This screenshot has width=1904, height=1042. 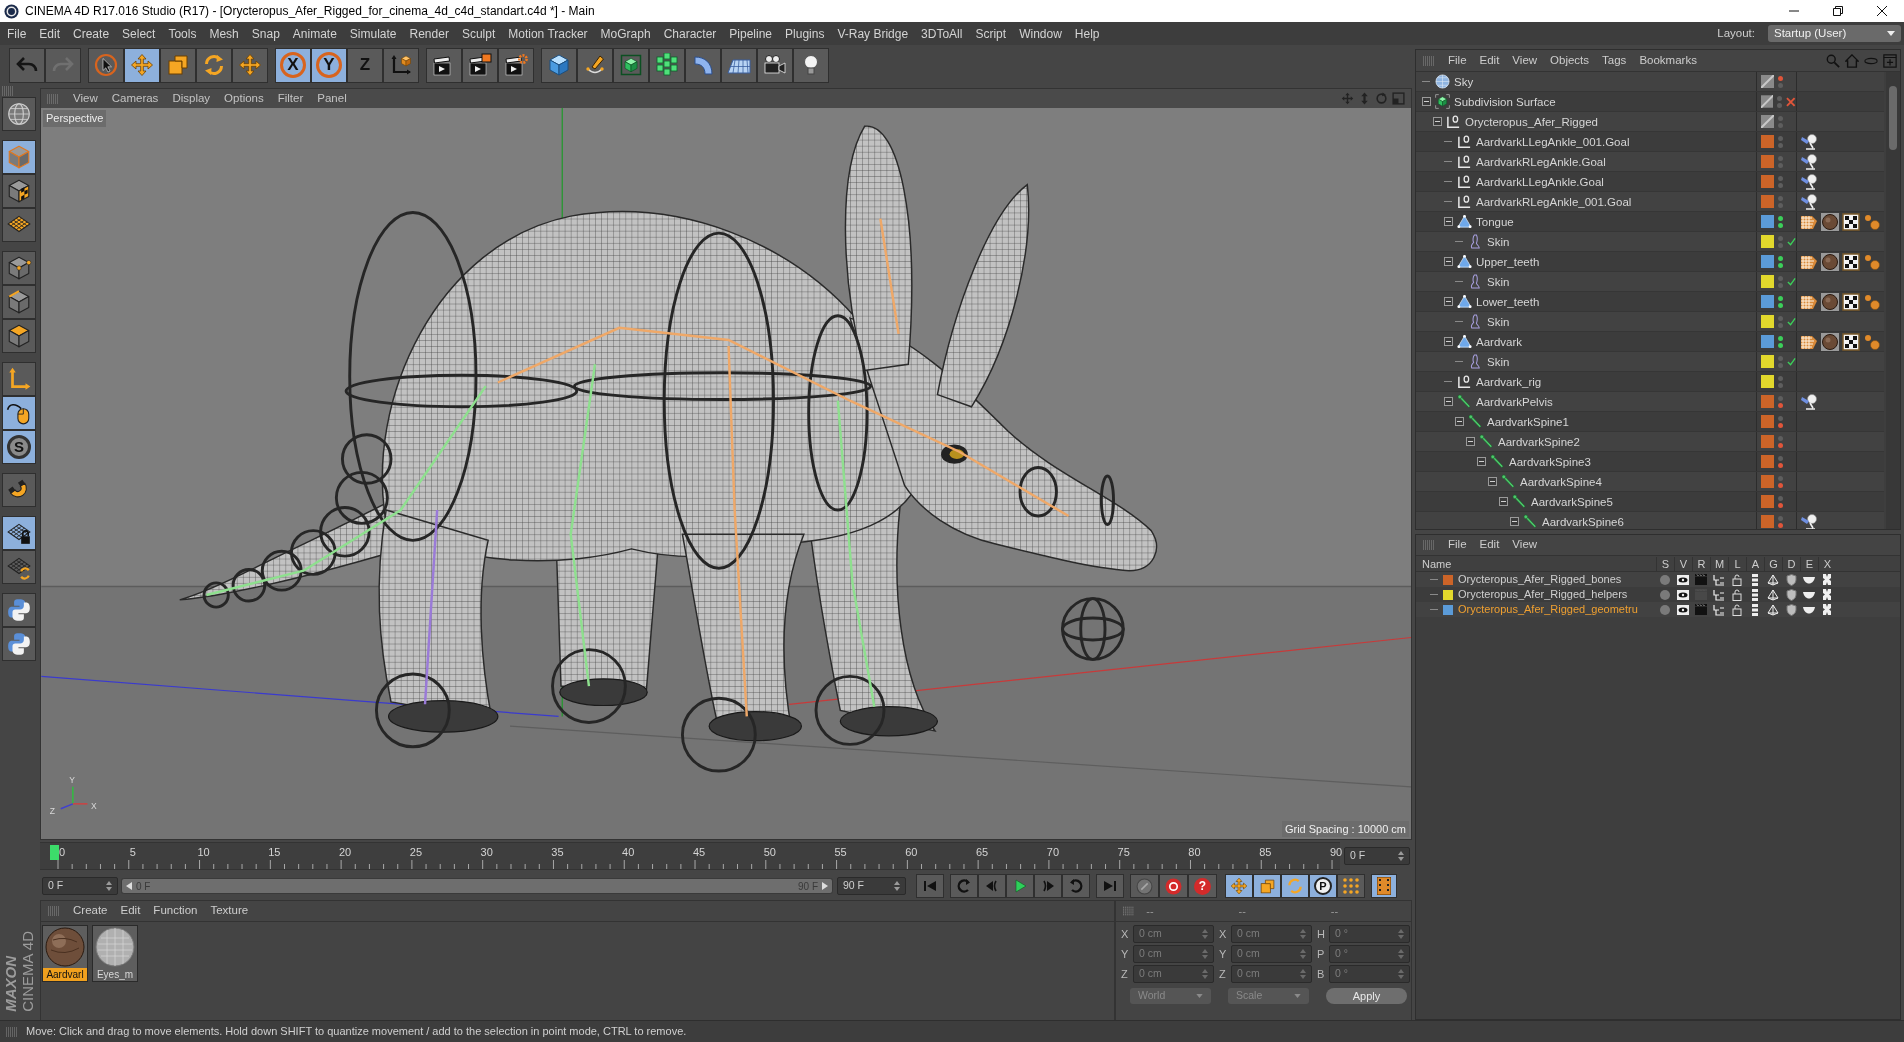 What do you see at coordinates (290, 98) in the screenshot?
I see `menu-item: Filter` at bounding box center [290, 98].